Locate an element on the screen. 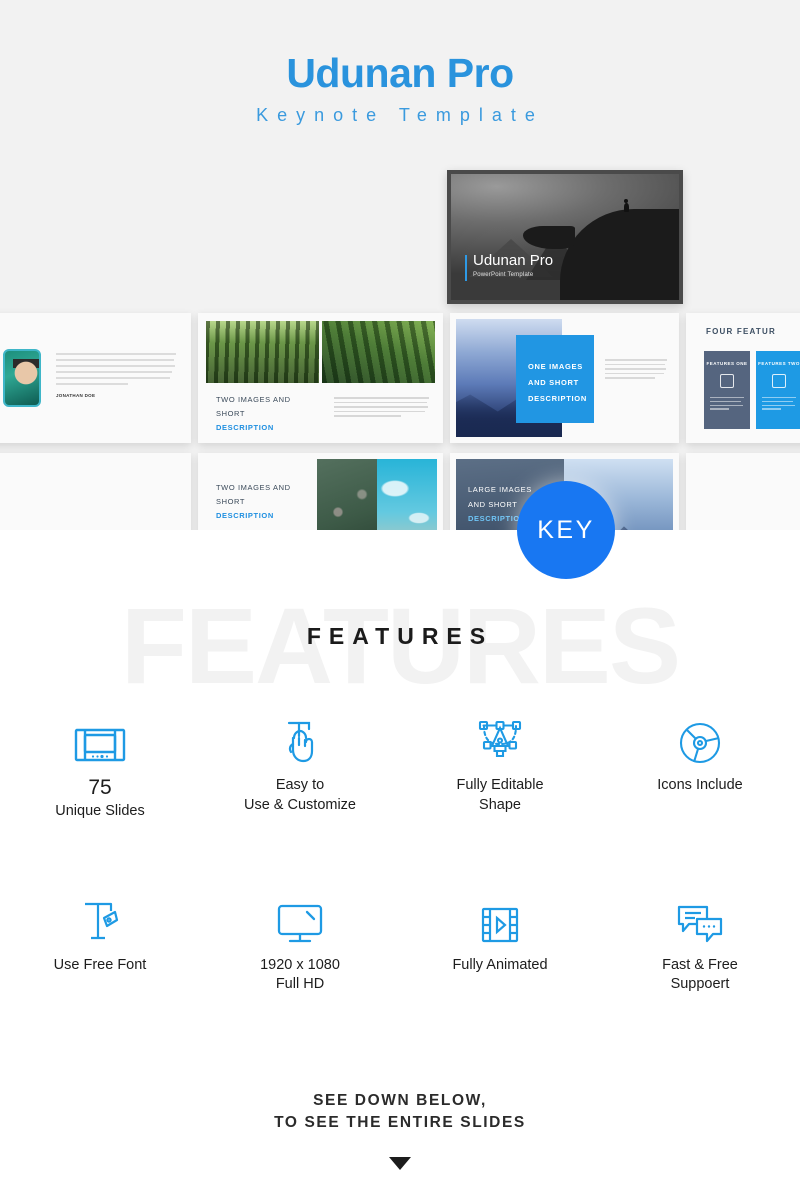  hero-slide-preview: Udunan Pro PowerPoint Template is located at coordinates (565, 237).